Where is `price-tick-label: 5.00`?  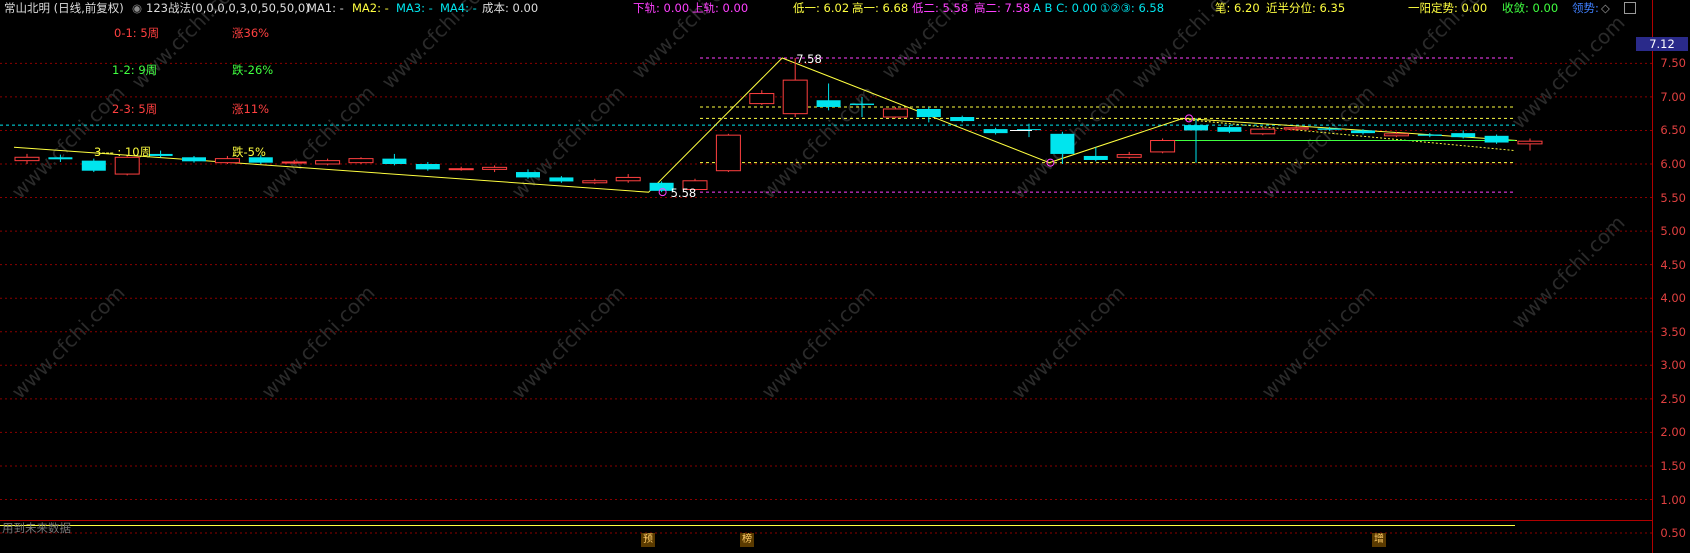 price-tick-label: 5.00 is located at coordinates (1673, 231).